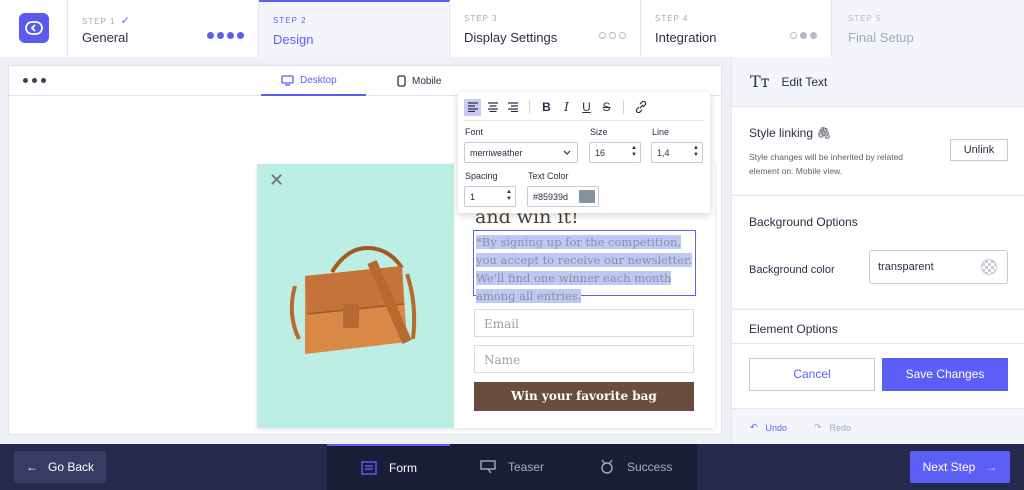  Describe the element at coordinates (584, 323) in the screenshot. I see `email-field: Email` at that location.